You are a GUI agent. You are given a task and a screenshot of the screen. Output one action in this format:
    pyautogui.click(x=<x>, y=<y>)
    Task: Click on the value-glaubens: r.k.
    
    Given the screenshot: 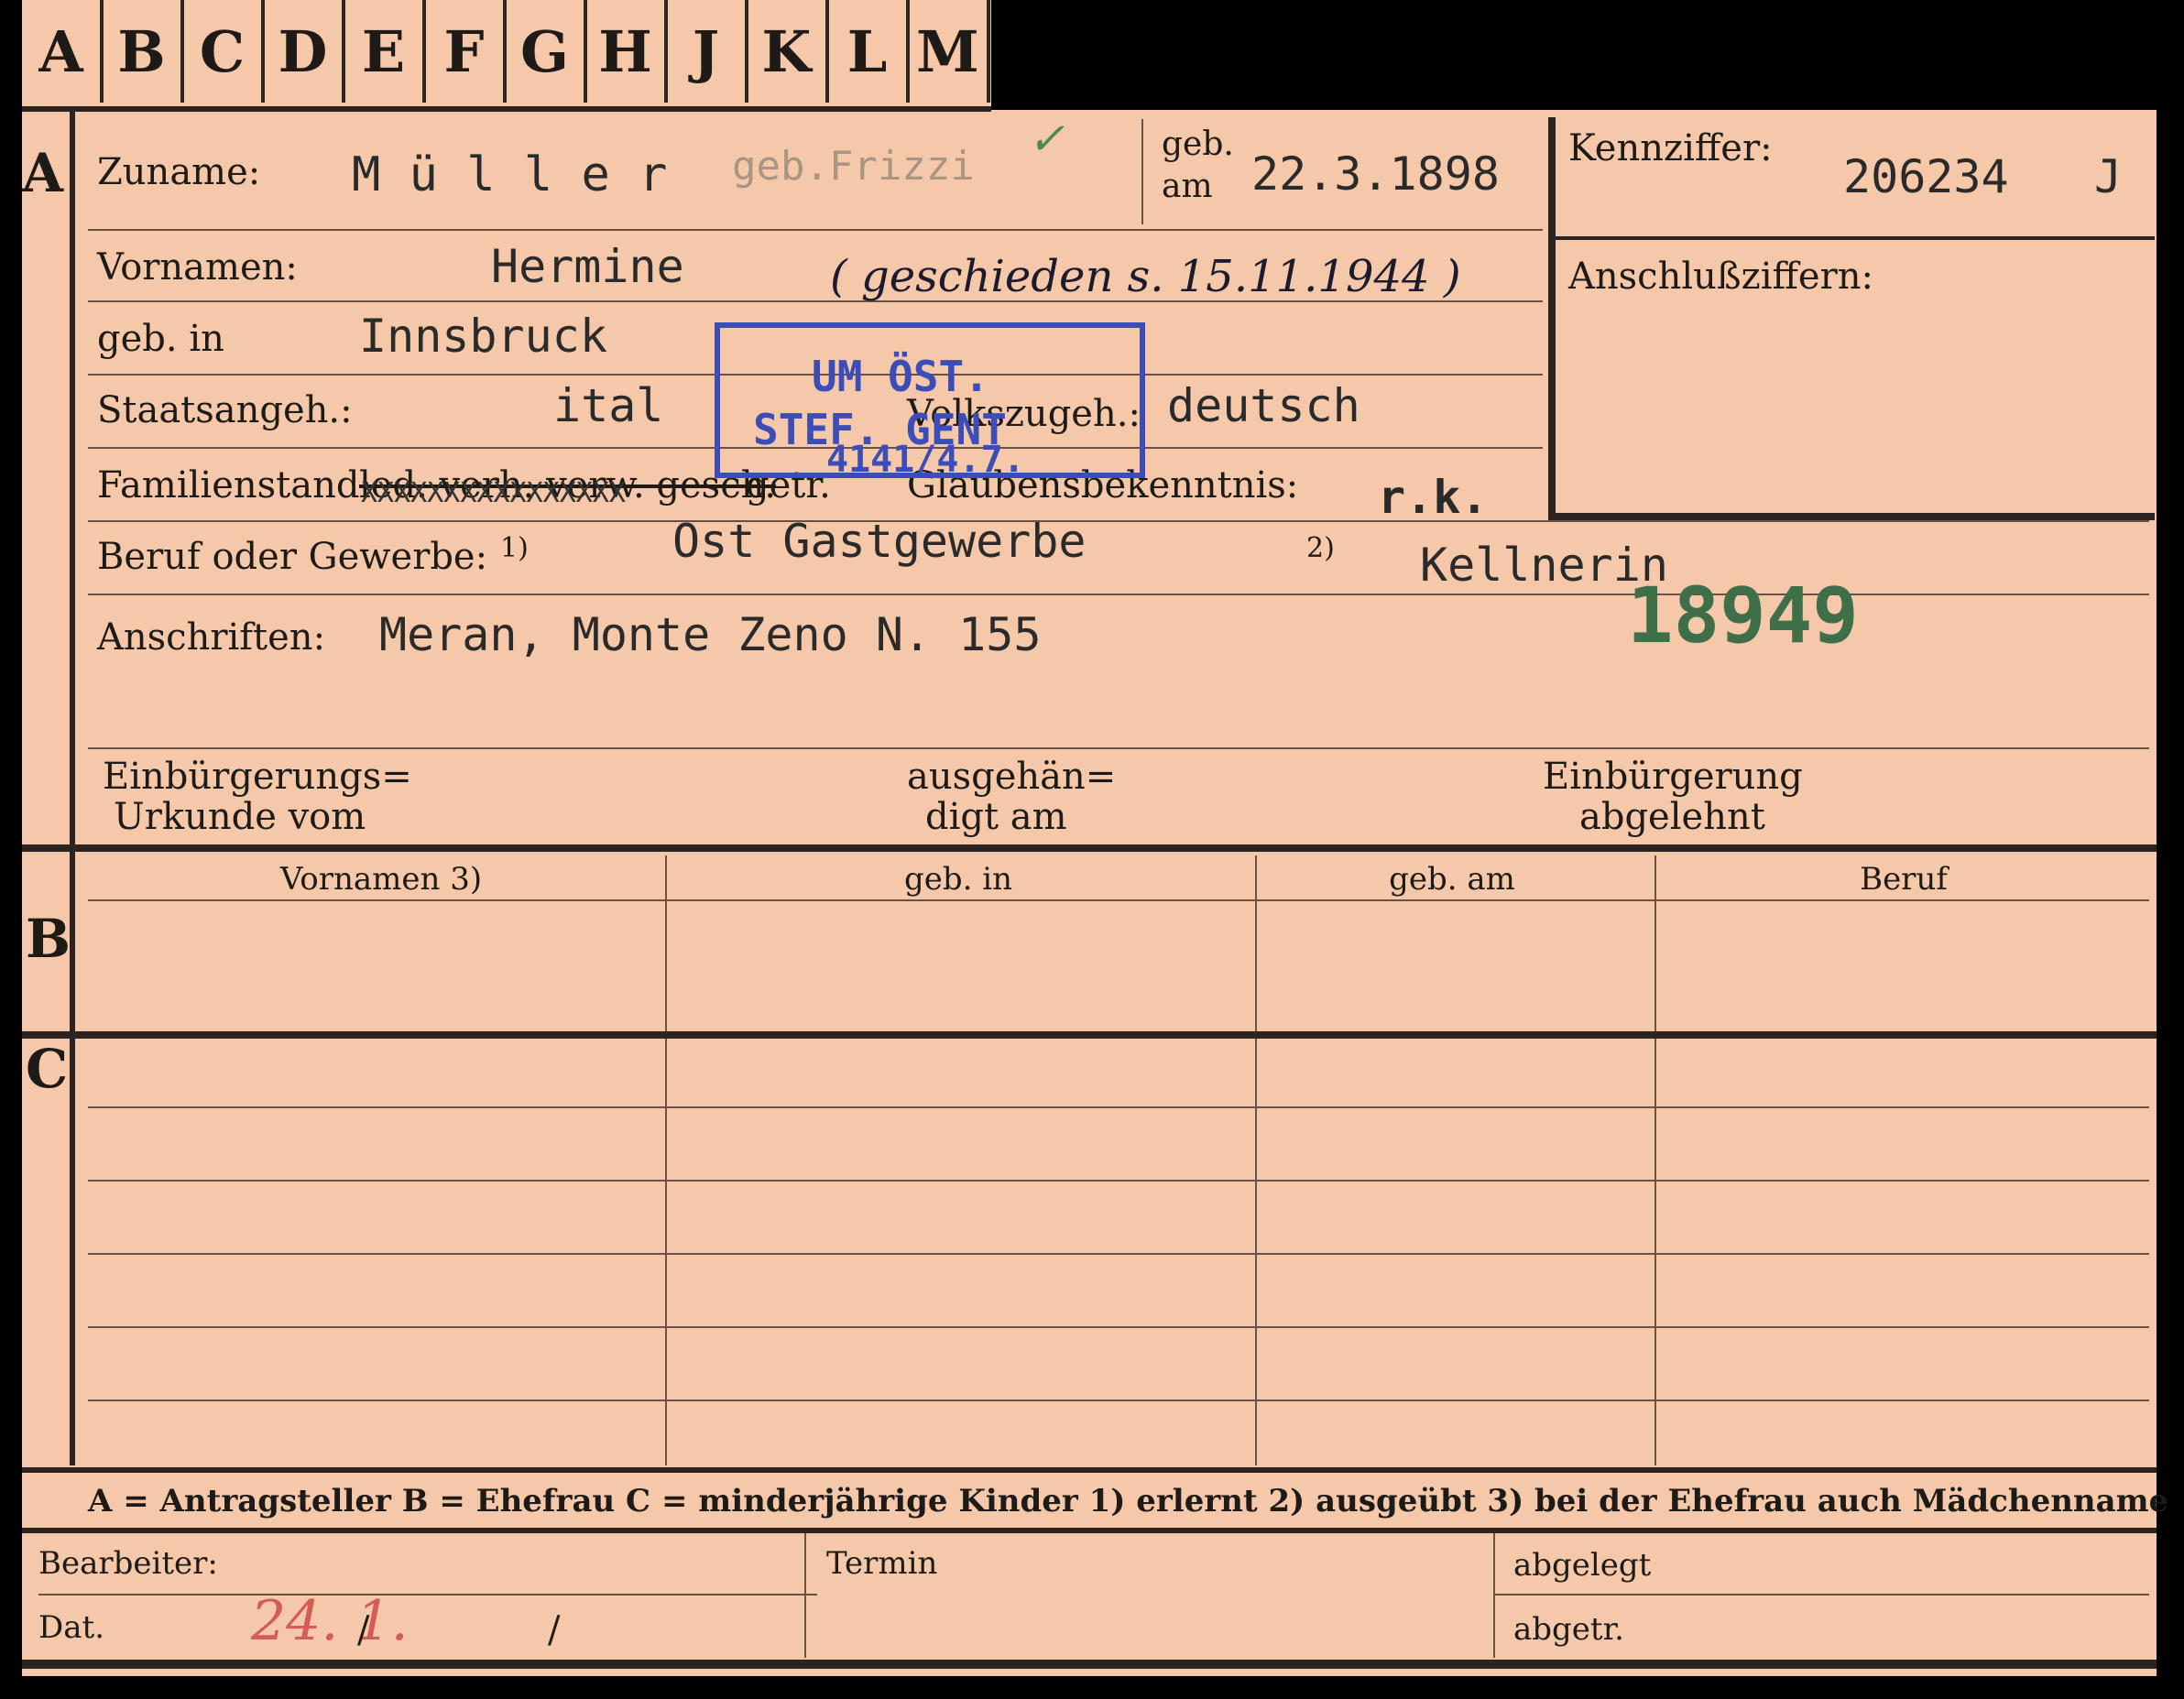 What is the action you would take?
    pyautogui.click(x=1433, y=497)
    